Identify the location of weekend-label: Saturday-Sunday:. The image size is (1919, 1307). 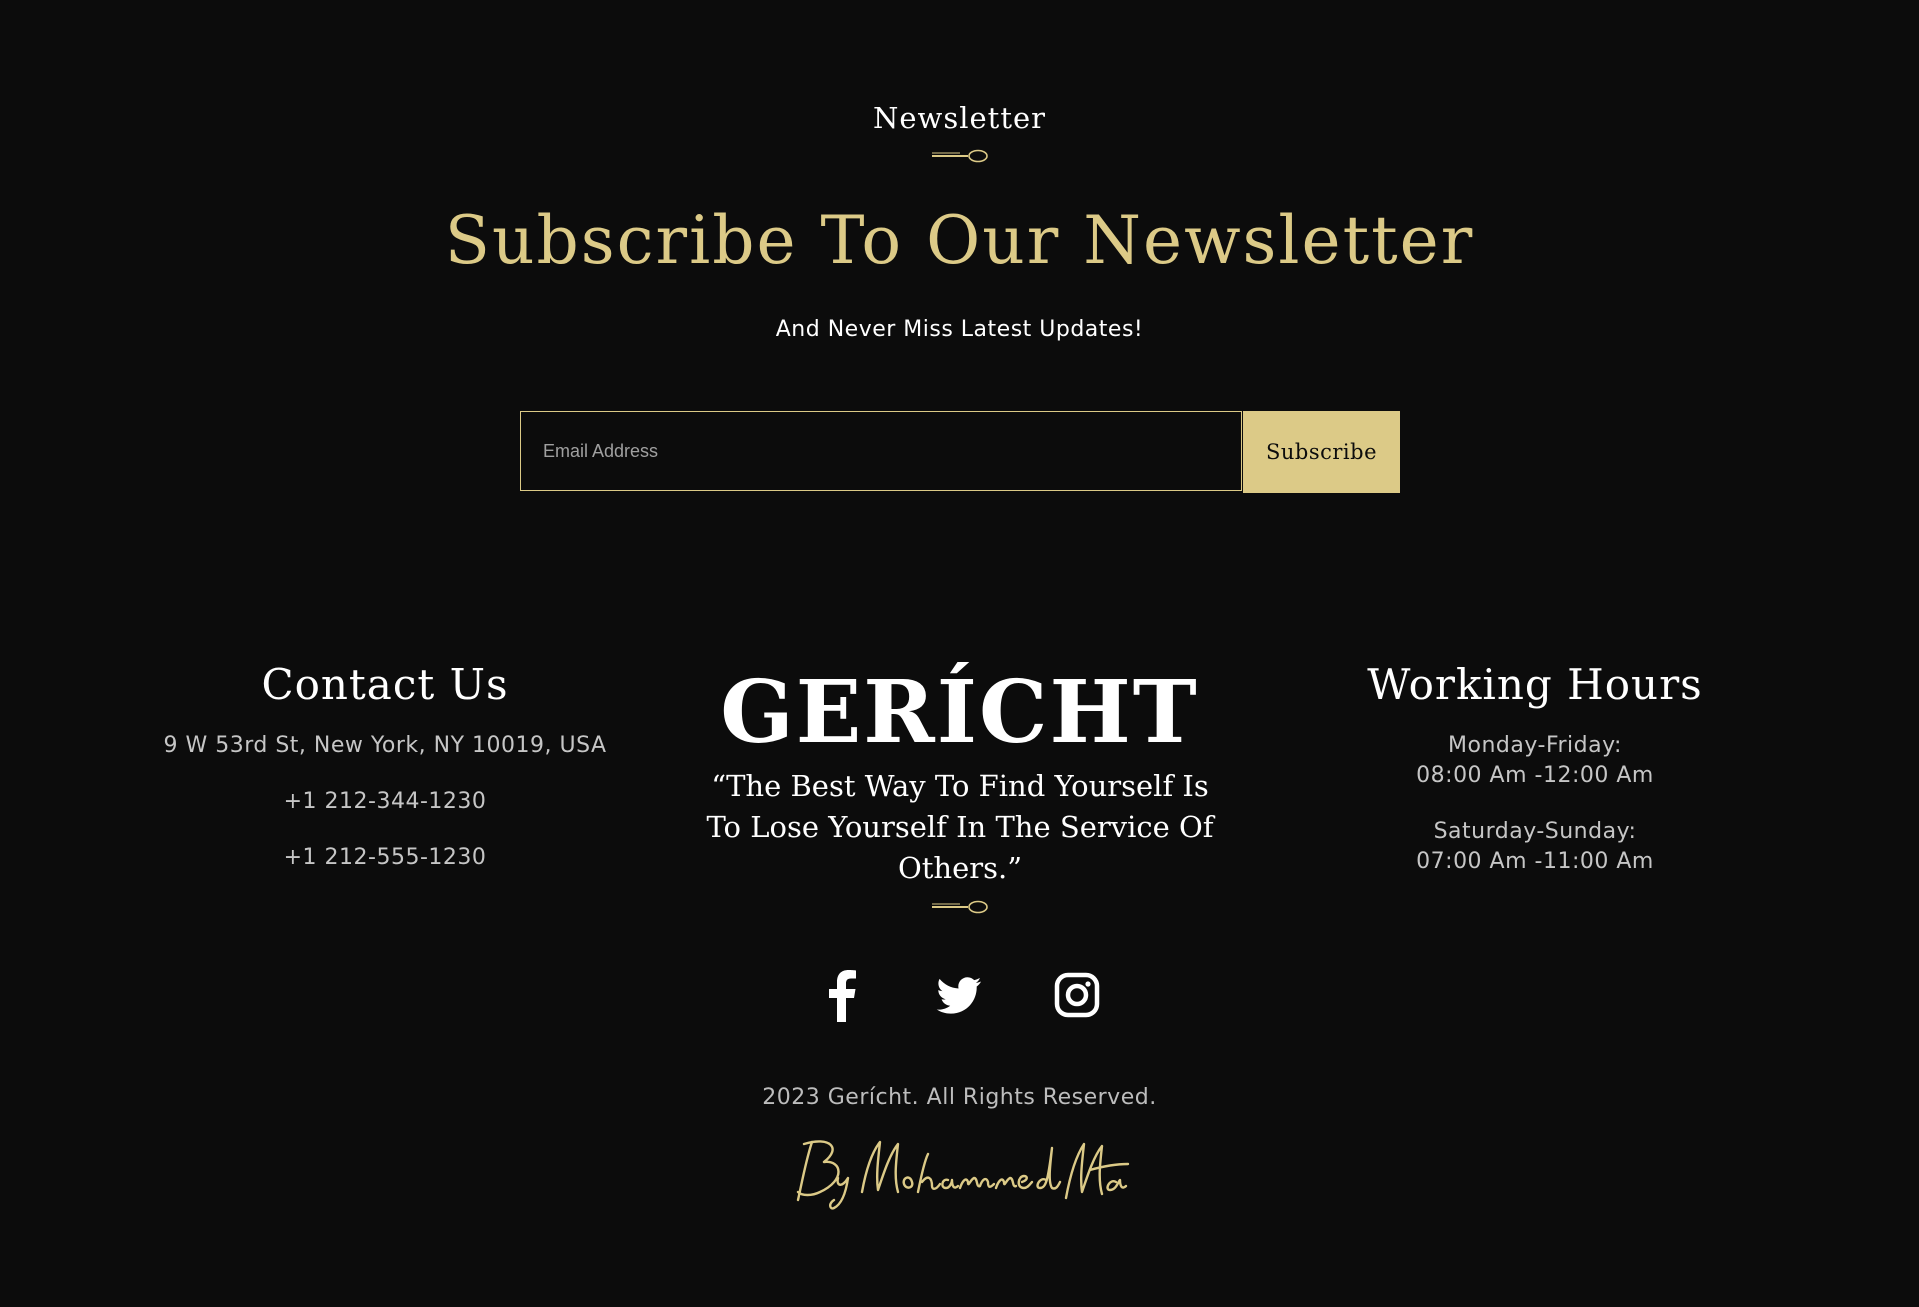
(1535, 831).